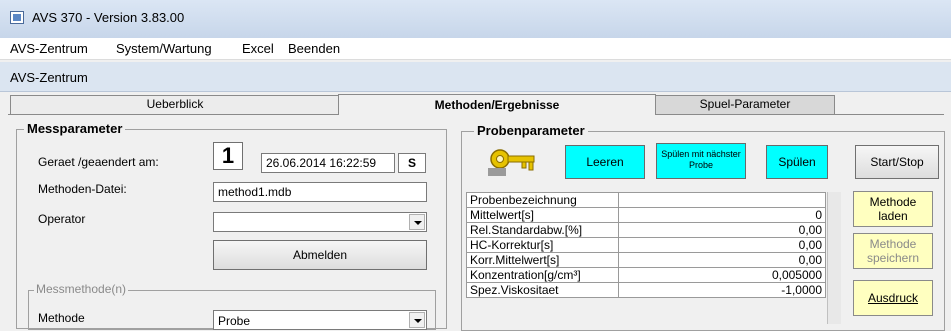 This screenshot has height=331, width=951. Describe the element at coordinates (722, 290) in the screenshot. I see `row-value: -1,0000` at that location.